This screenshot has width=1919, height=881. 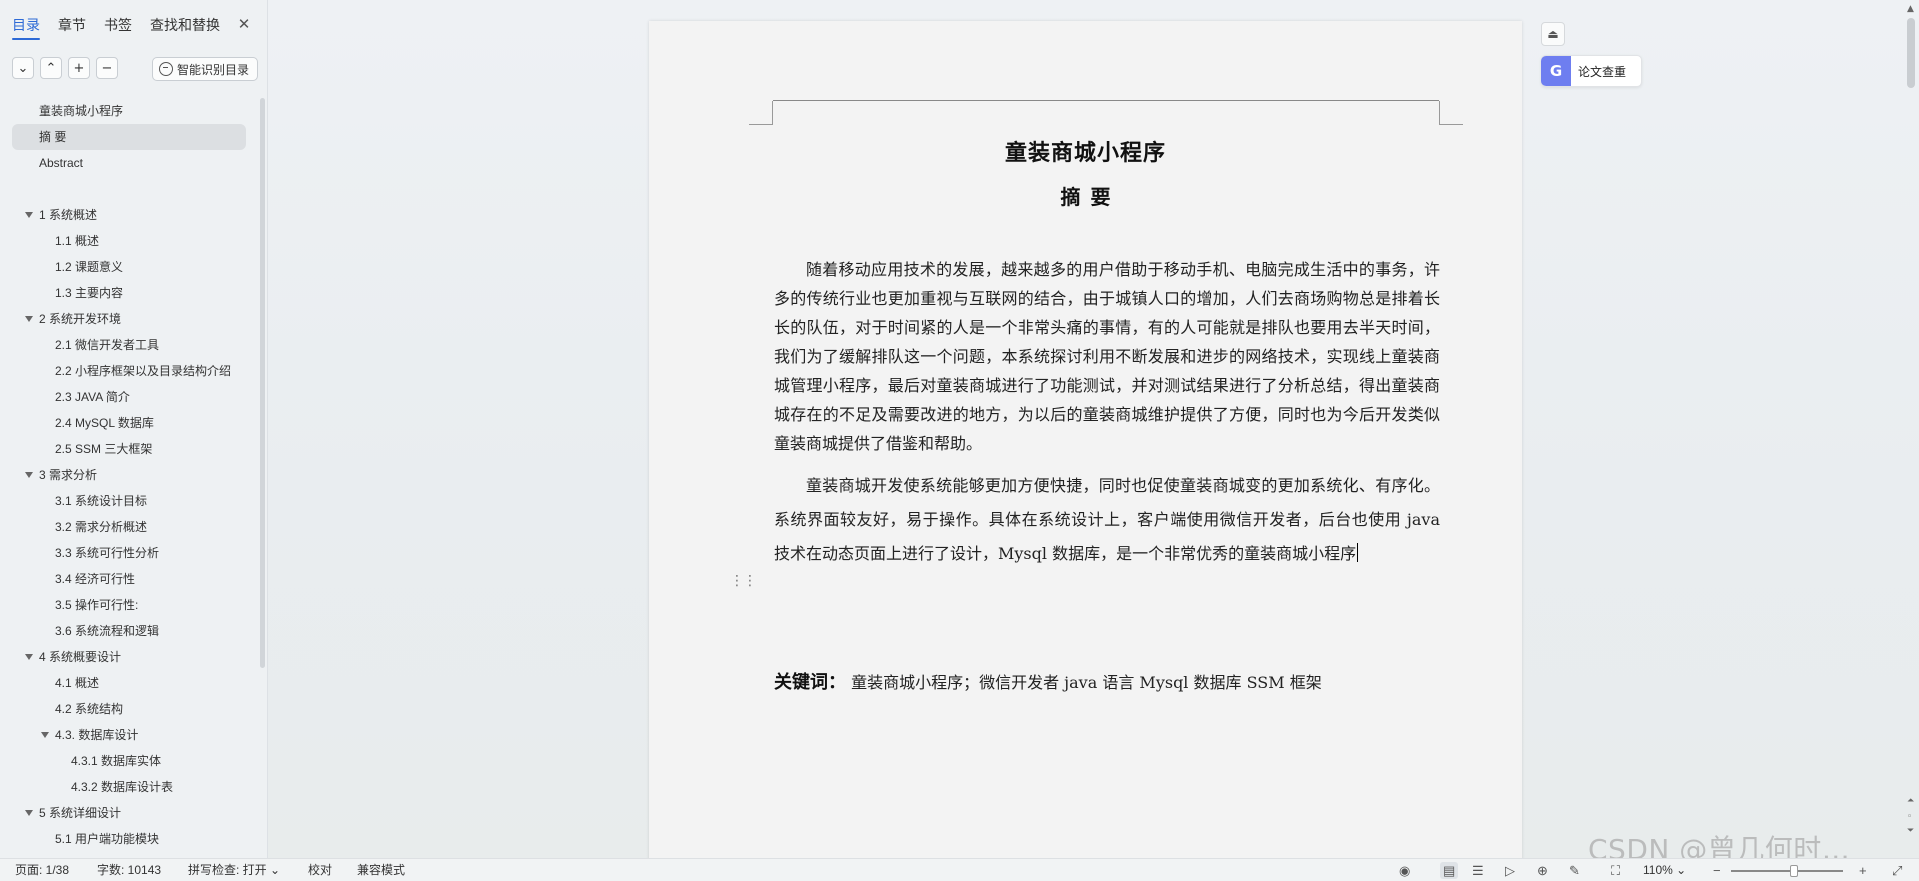 What do you see at coordinates (1717, 870) in the screenshot?
I see `zoom-out-icon: −` at bounding box center [1717, 870].